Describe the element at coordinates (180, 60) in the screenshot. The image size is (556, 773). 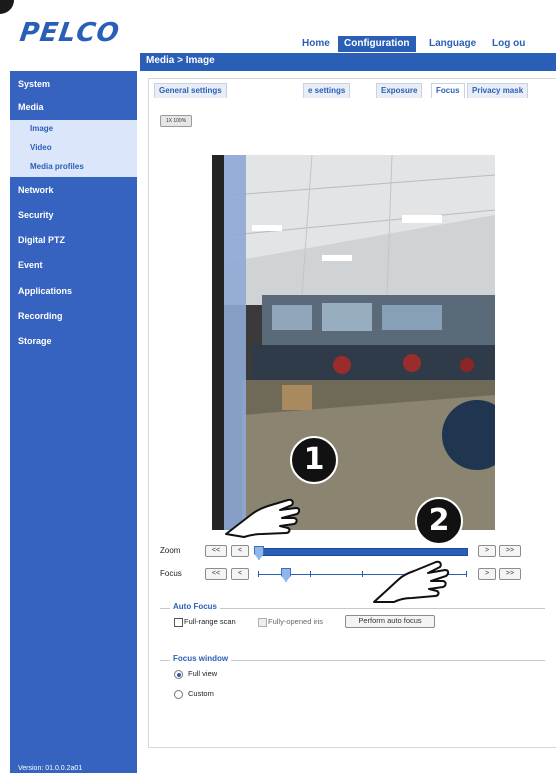
I see `breadcrumb: Media > Image` at that location.